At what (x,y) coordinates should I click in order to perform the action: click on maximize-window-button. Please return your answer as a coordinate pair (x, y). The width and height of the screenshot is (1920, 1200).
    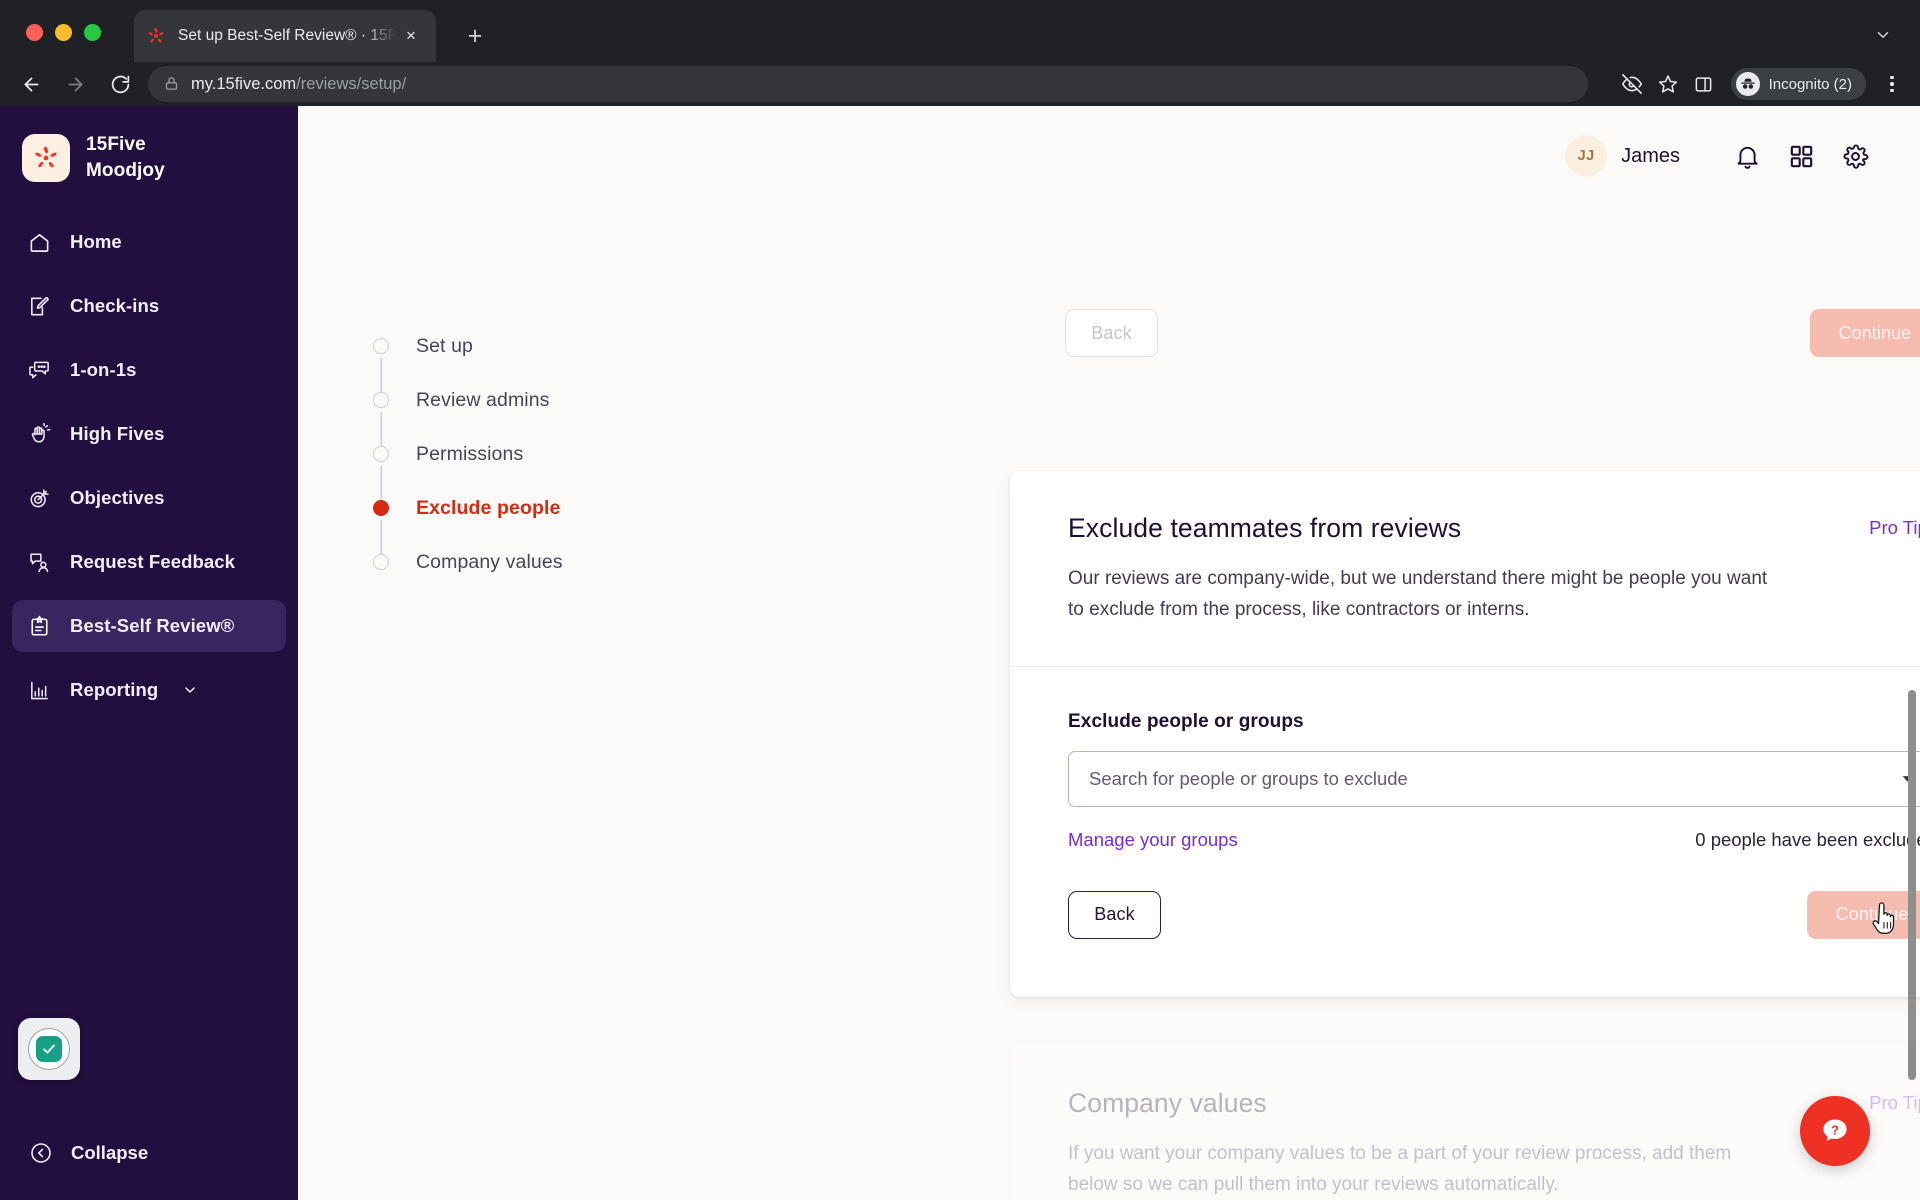
    Looking at the image, I should click on (92, 32).